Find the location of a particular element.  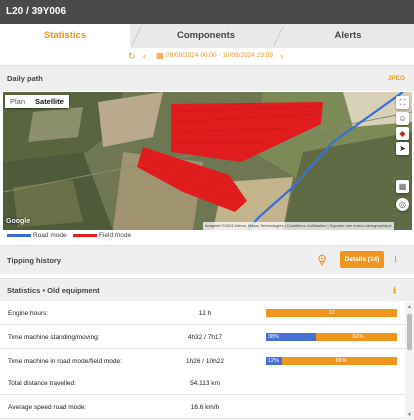

bar-segment-label: 38% is located at coordinates (274, 337).